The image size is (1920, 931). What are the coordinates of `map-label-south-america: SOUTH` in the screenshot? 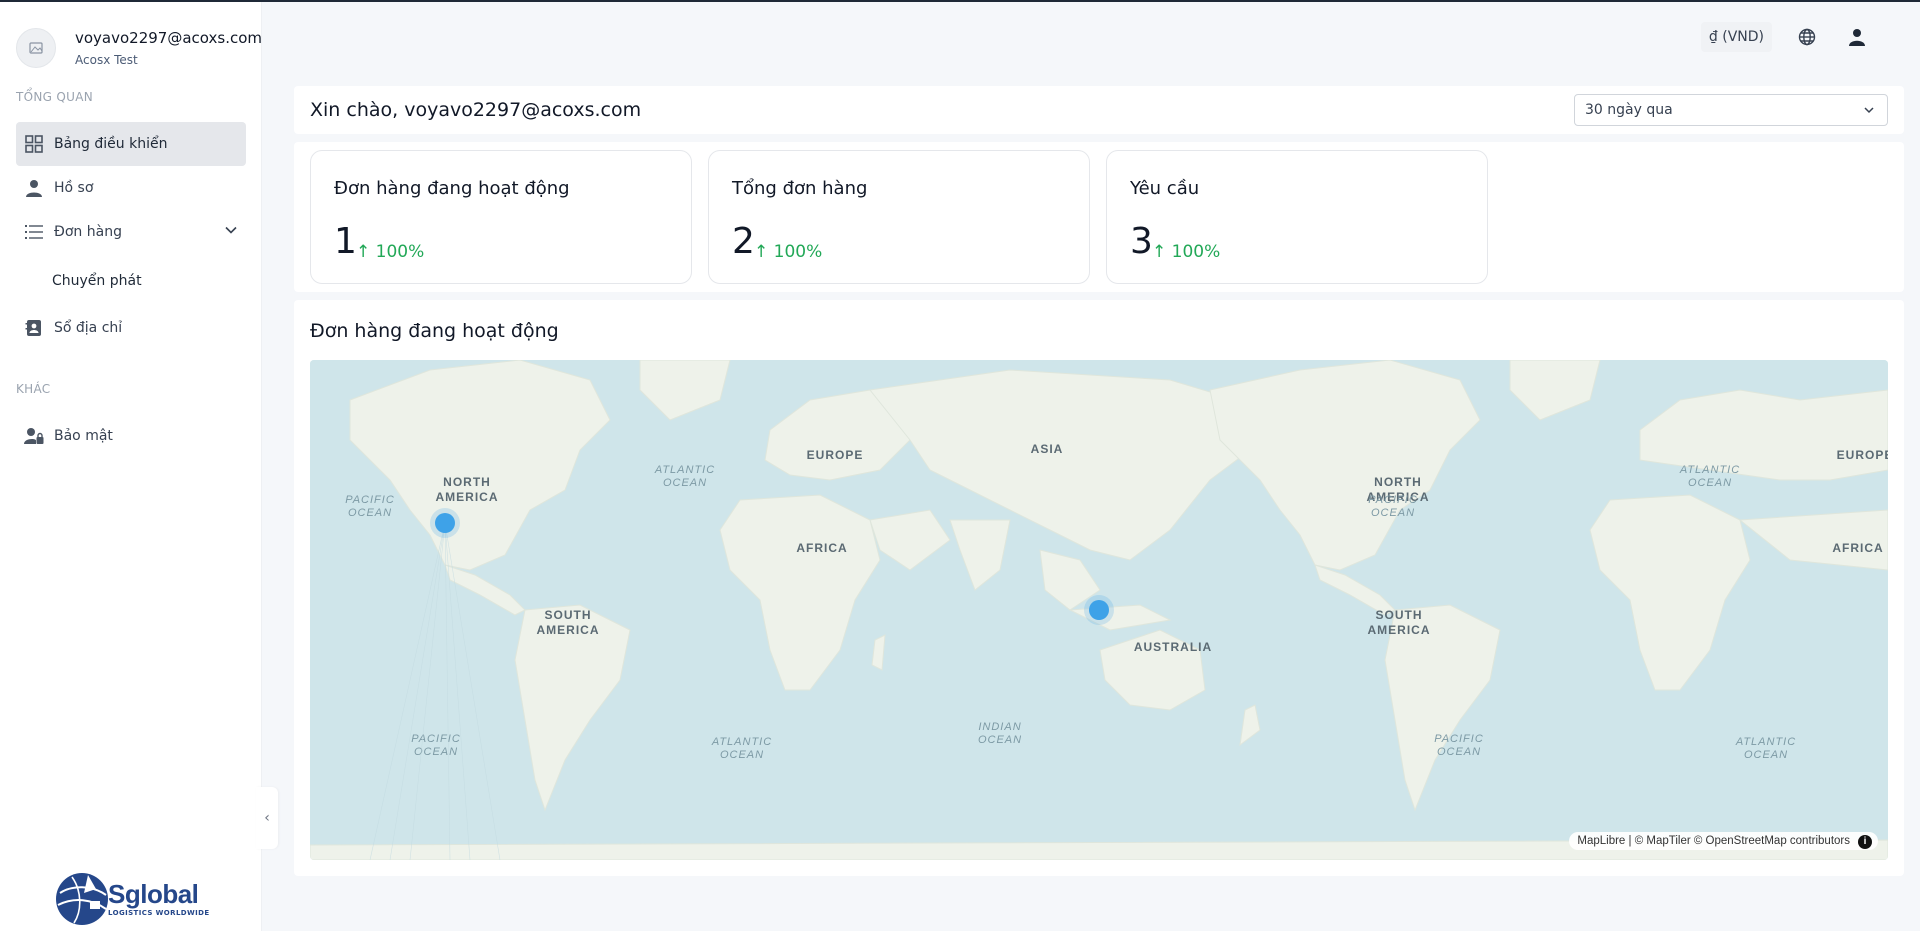 It's located at (568, 615).